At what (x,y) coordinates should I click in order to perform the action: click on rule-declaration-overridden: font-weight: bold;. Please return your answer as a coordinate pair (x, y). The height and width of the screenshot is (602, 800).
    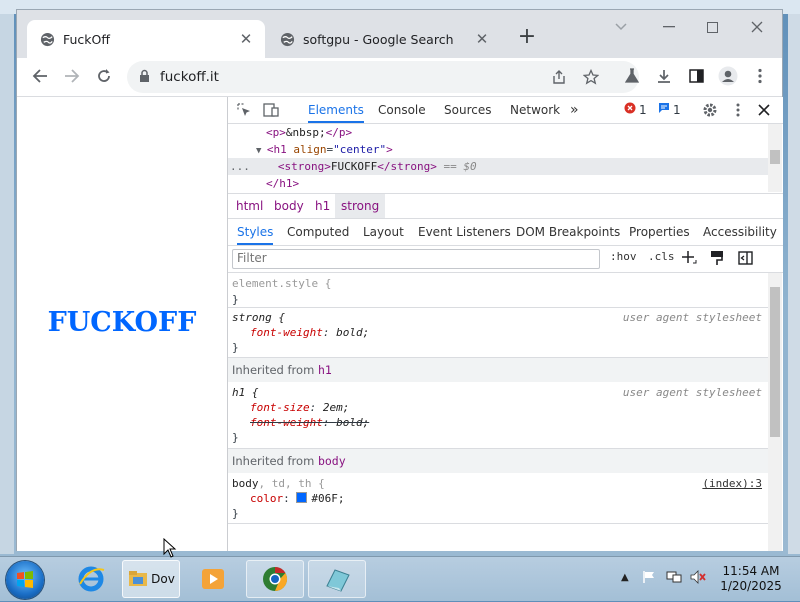
    Looking at the image, I should click on (309, 423).